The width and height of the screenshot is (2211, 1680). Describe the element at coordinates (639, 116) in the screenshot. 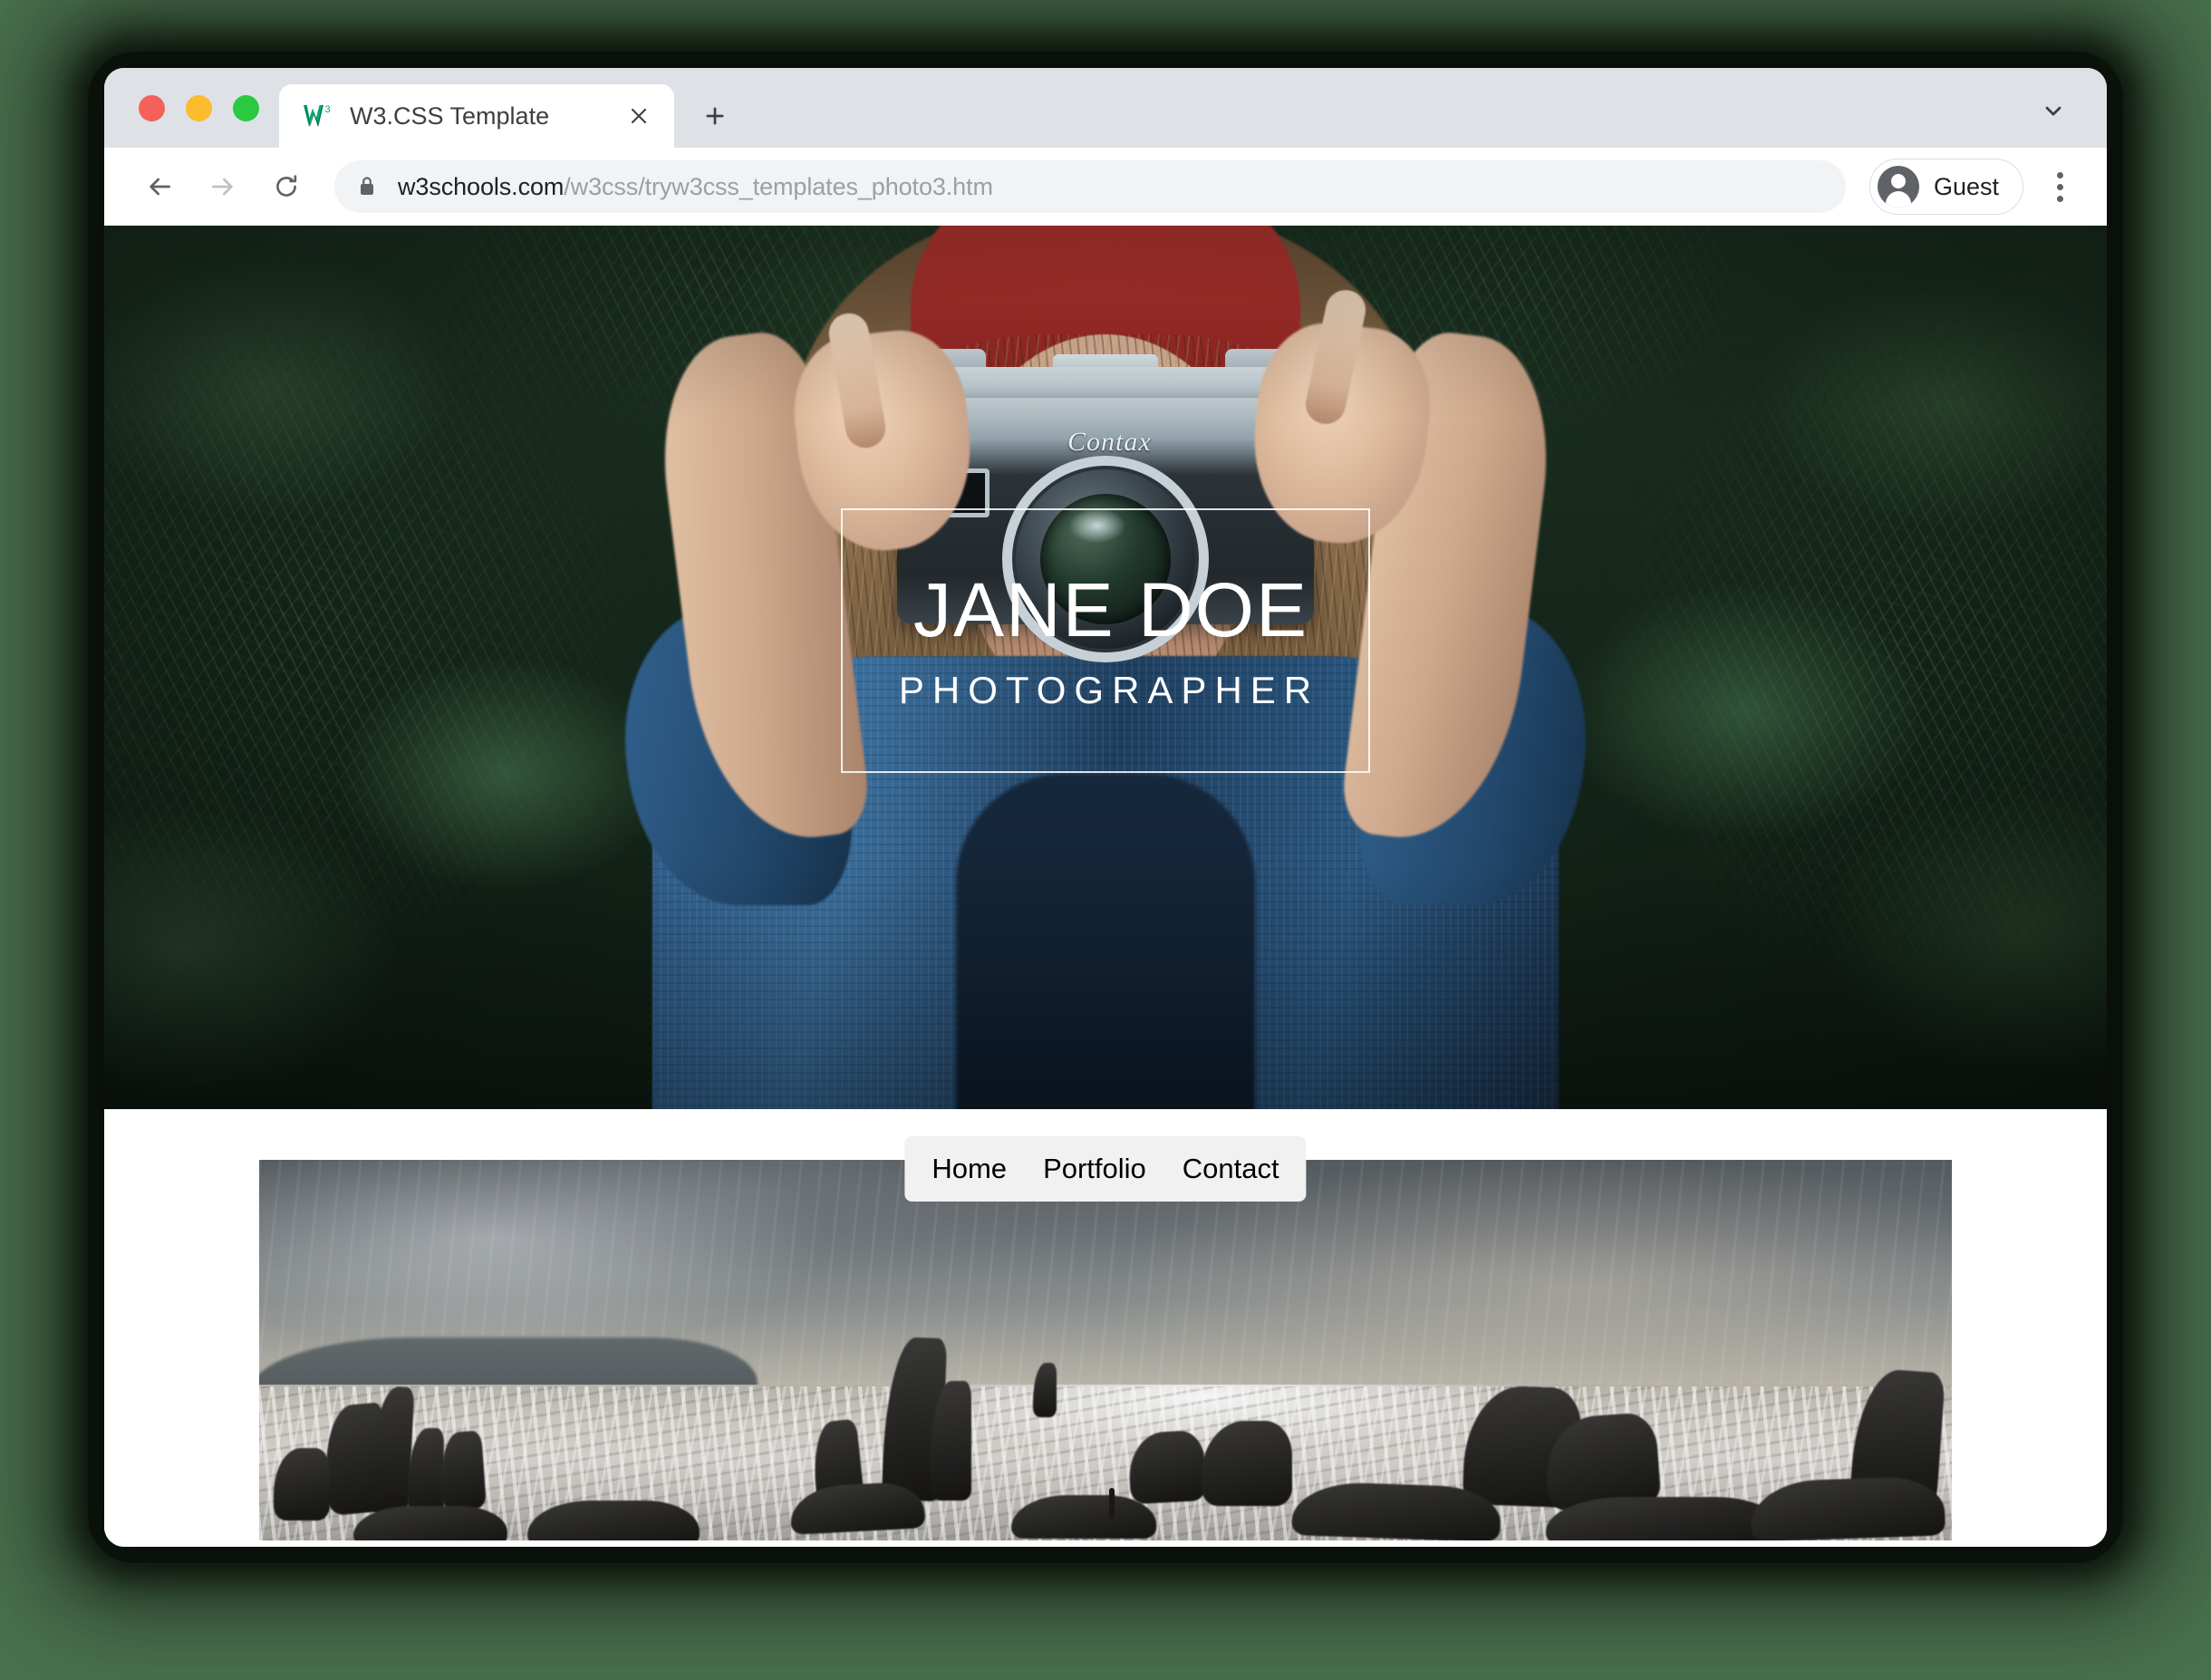

I see `close-icon` at that location.